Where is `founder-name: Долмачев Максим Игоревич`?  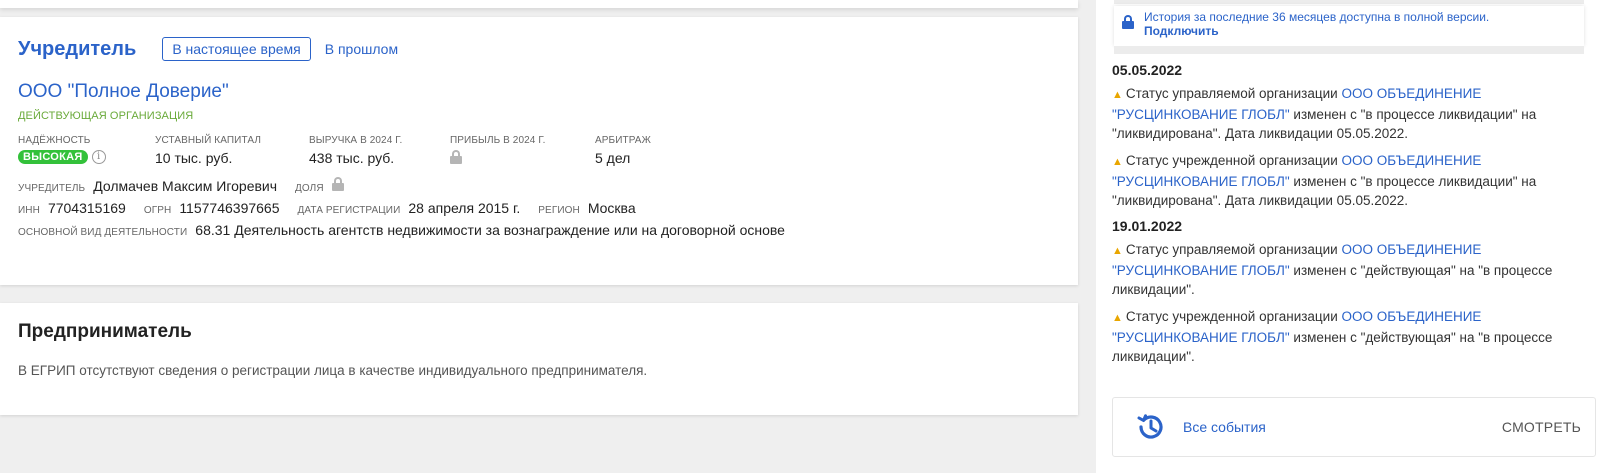 founder-name: Долмачев Максим Игоревич is located at coordinates (185, 186).